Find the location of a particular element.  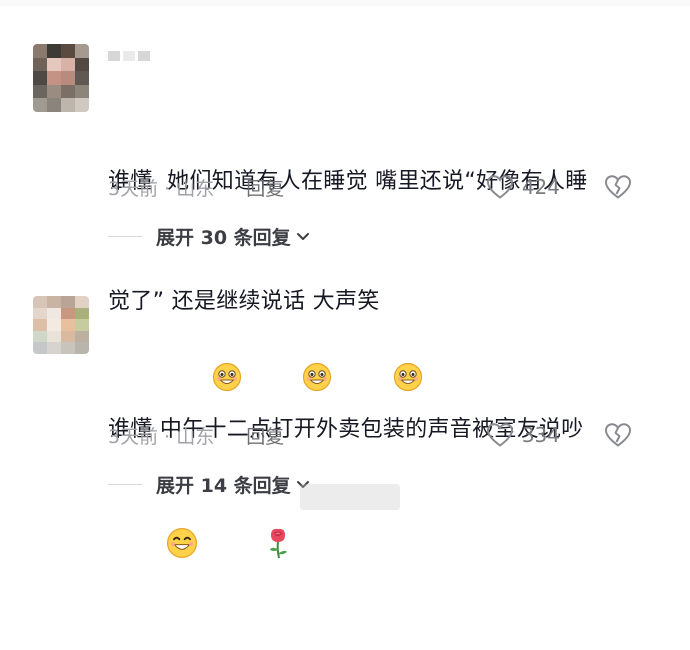

expand-replies-button: 展开 14 条回复 is located at coordinates (209, 484).